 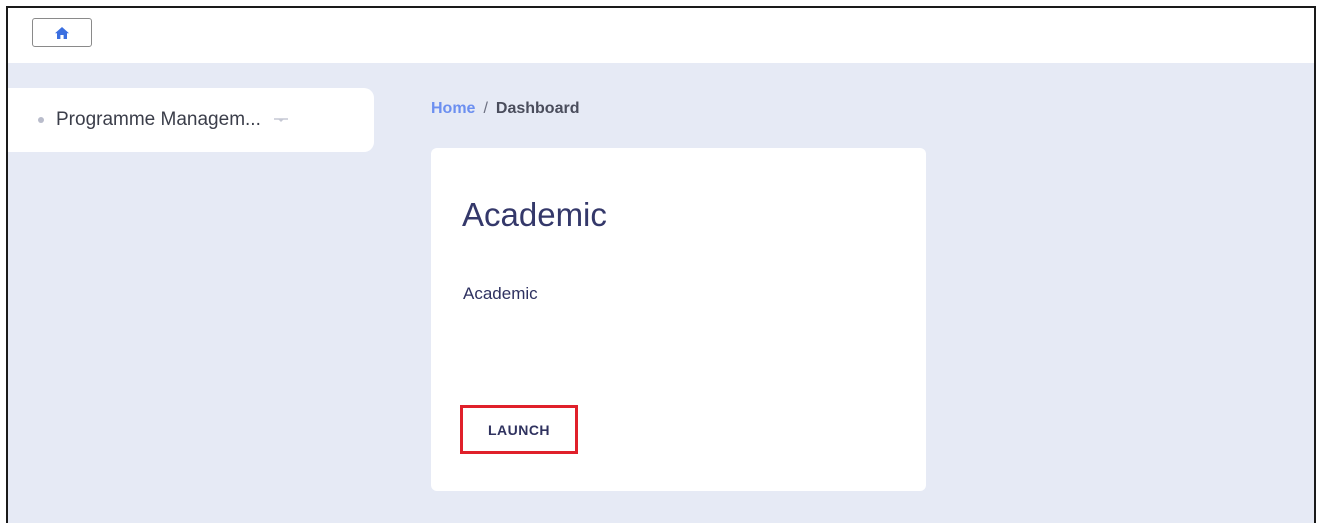 I want to click on bullet-icon, so click(x=41, y=120).